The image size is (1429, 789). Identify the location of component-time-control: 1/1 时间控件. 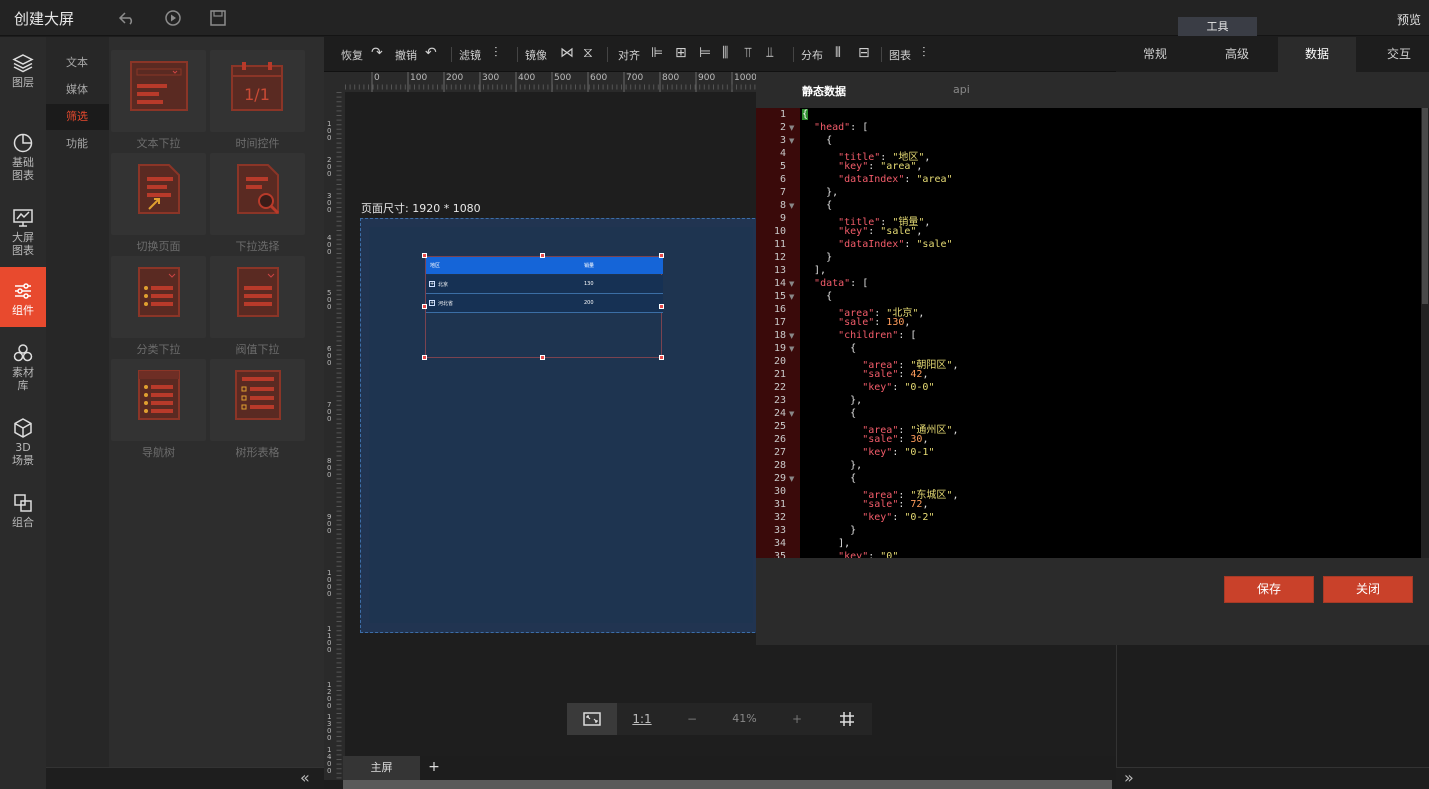
(257, 100).